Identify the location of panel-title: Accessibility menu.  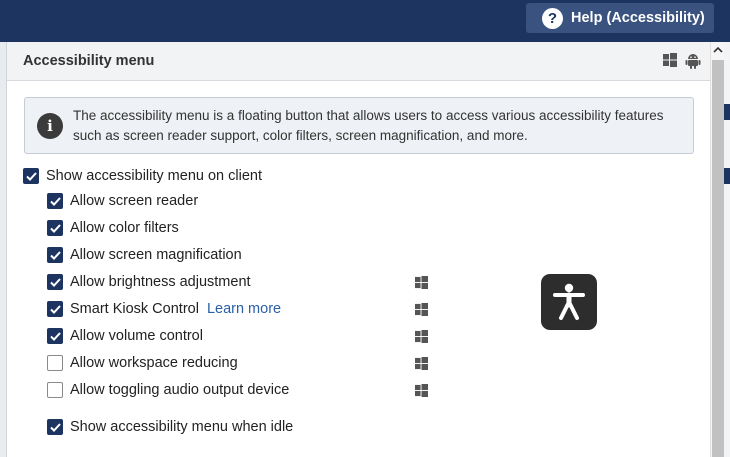
(89, 61).